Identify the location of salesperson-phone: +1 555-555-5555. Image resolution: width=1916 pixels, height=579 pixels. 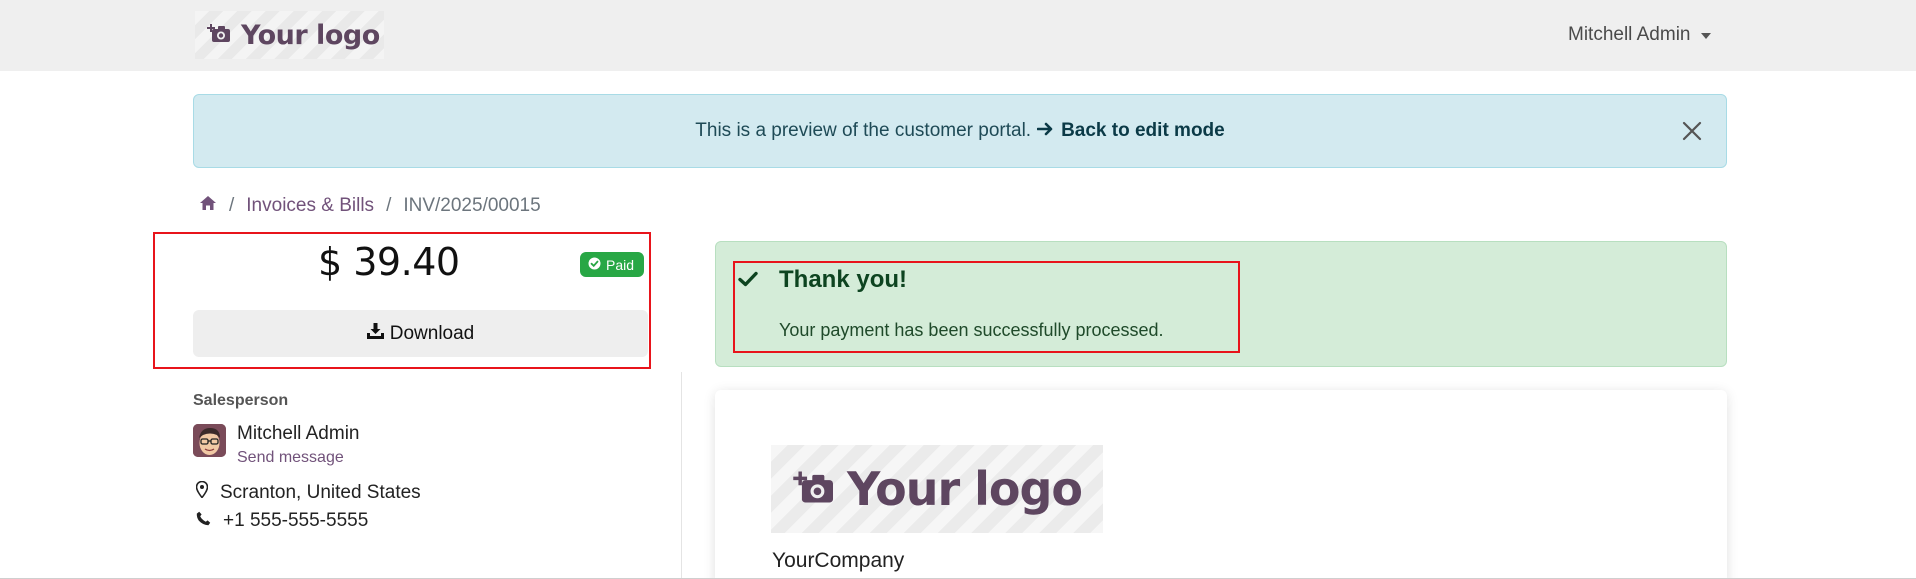
(282, 521).